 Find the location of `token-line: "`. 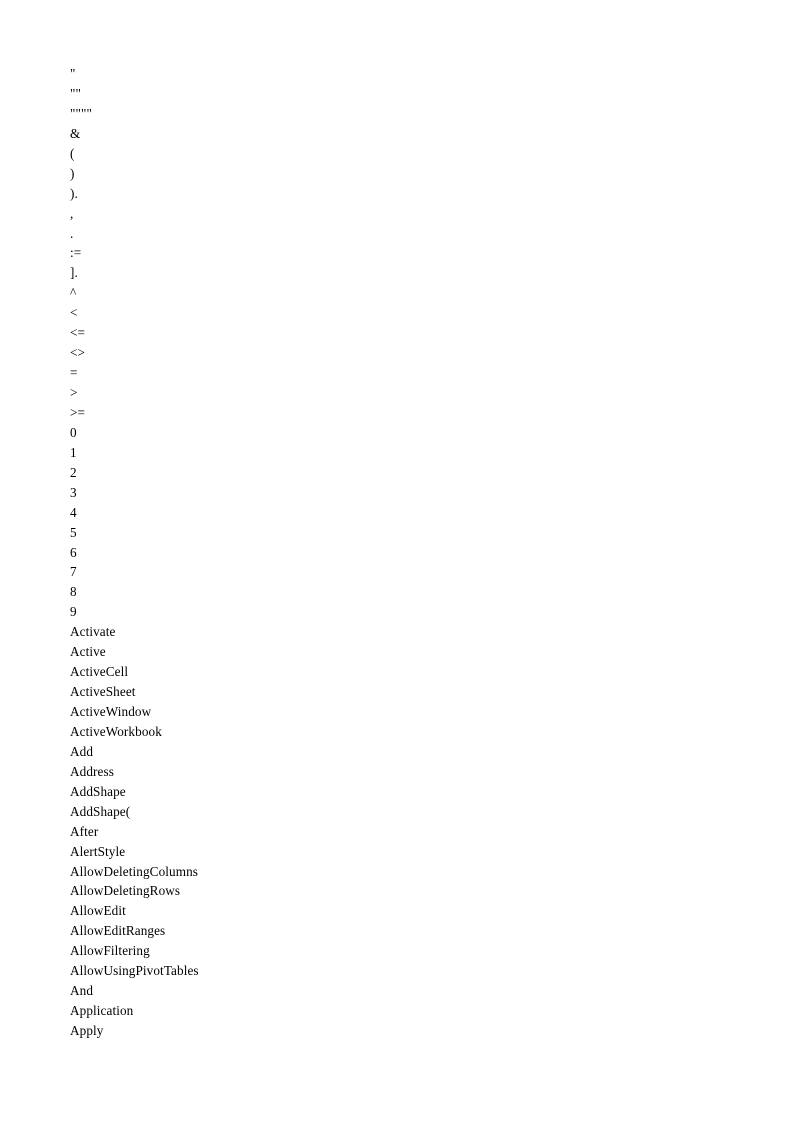

token-line: " is located at coordinates (73, 73).